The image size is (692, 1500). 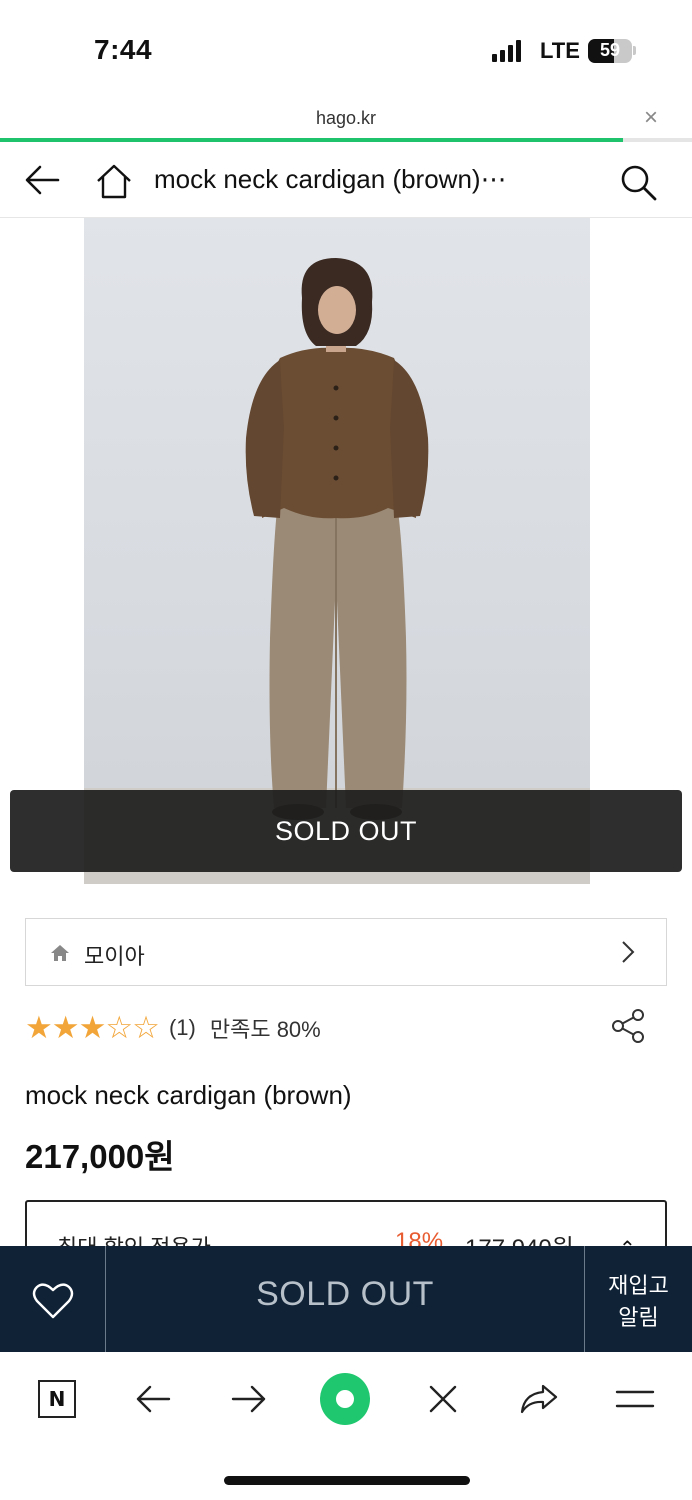 I want to click on review-count: (1), so click(x=182, y=1028).